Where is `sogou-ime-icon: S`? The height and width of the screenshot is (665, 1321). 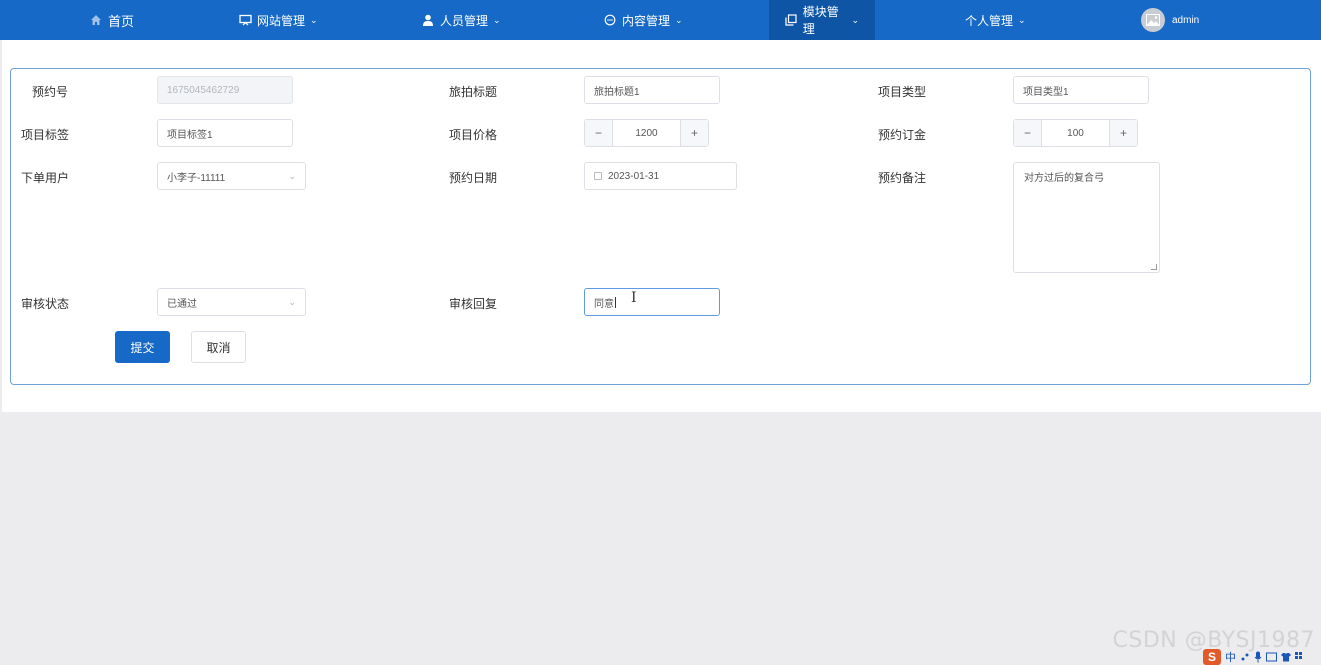
sogou-ime-icon: S is located at coordinates (1212, 656).